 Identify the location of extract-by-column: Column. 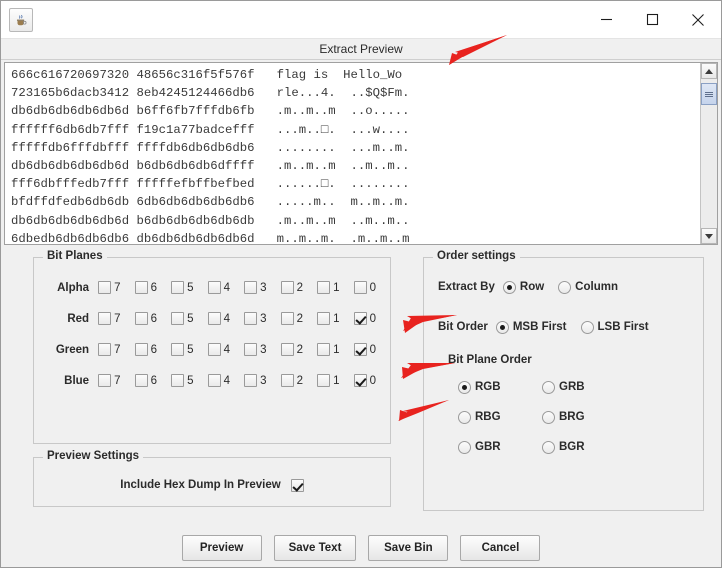
(588, 287).